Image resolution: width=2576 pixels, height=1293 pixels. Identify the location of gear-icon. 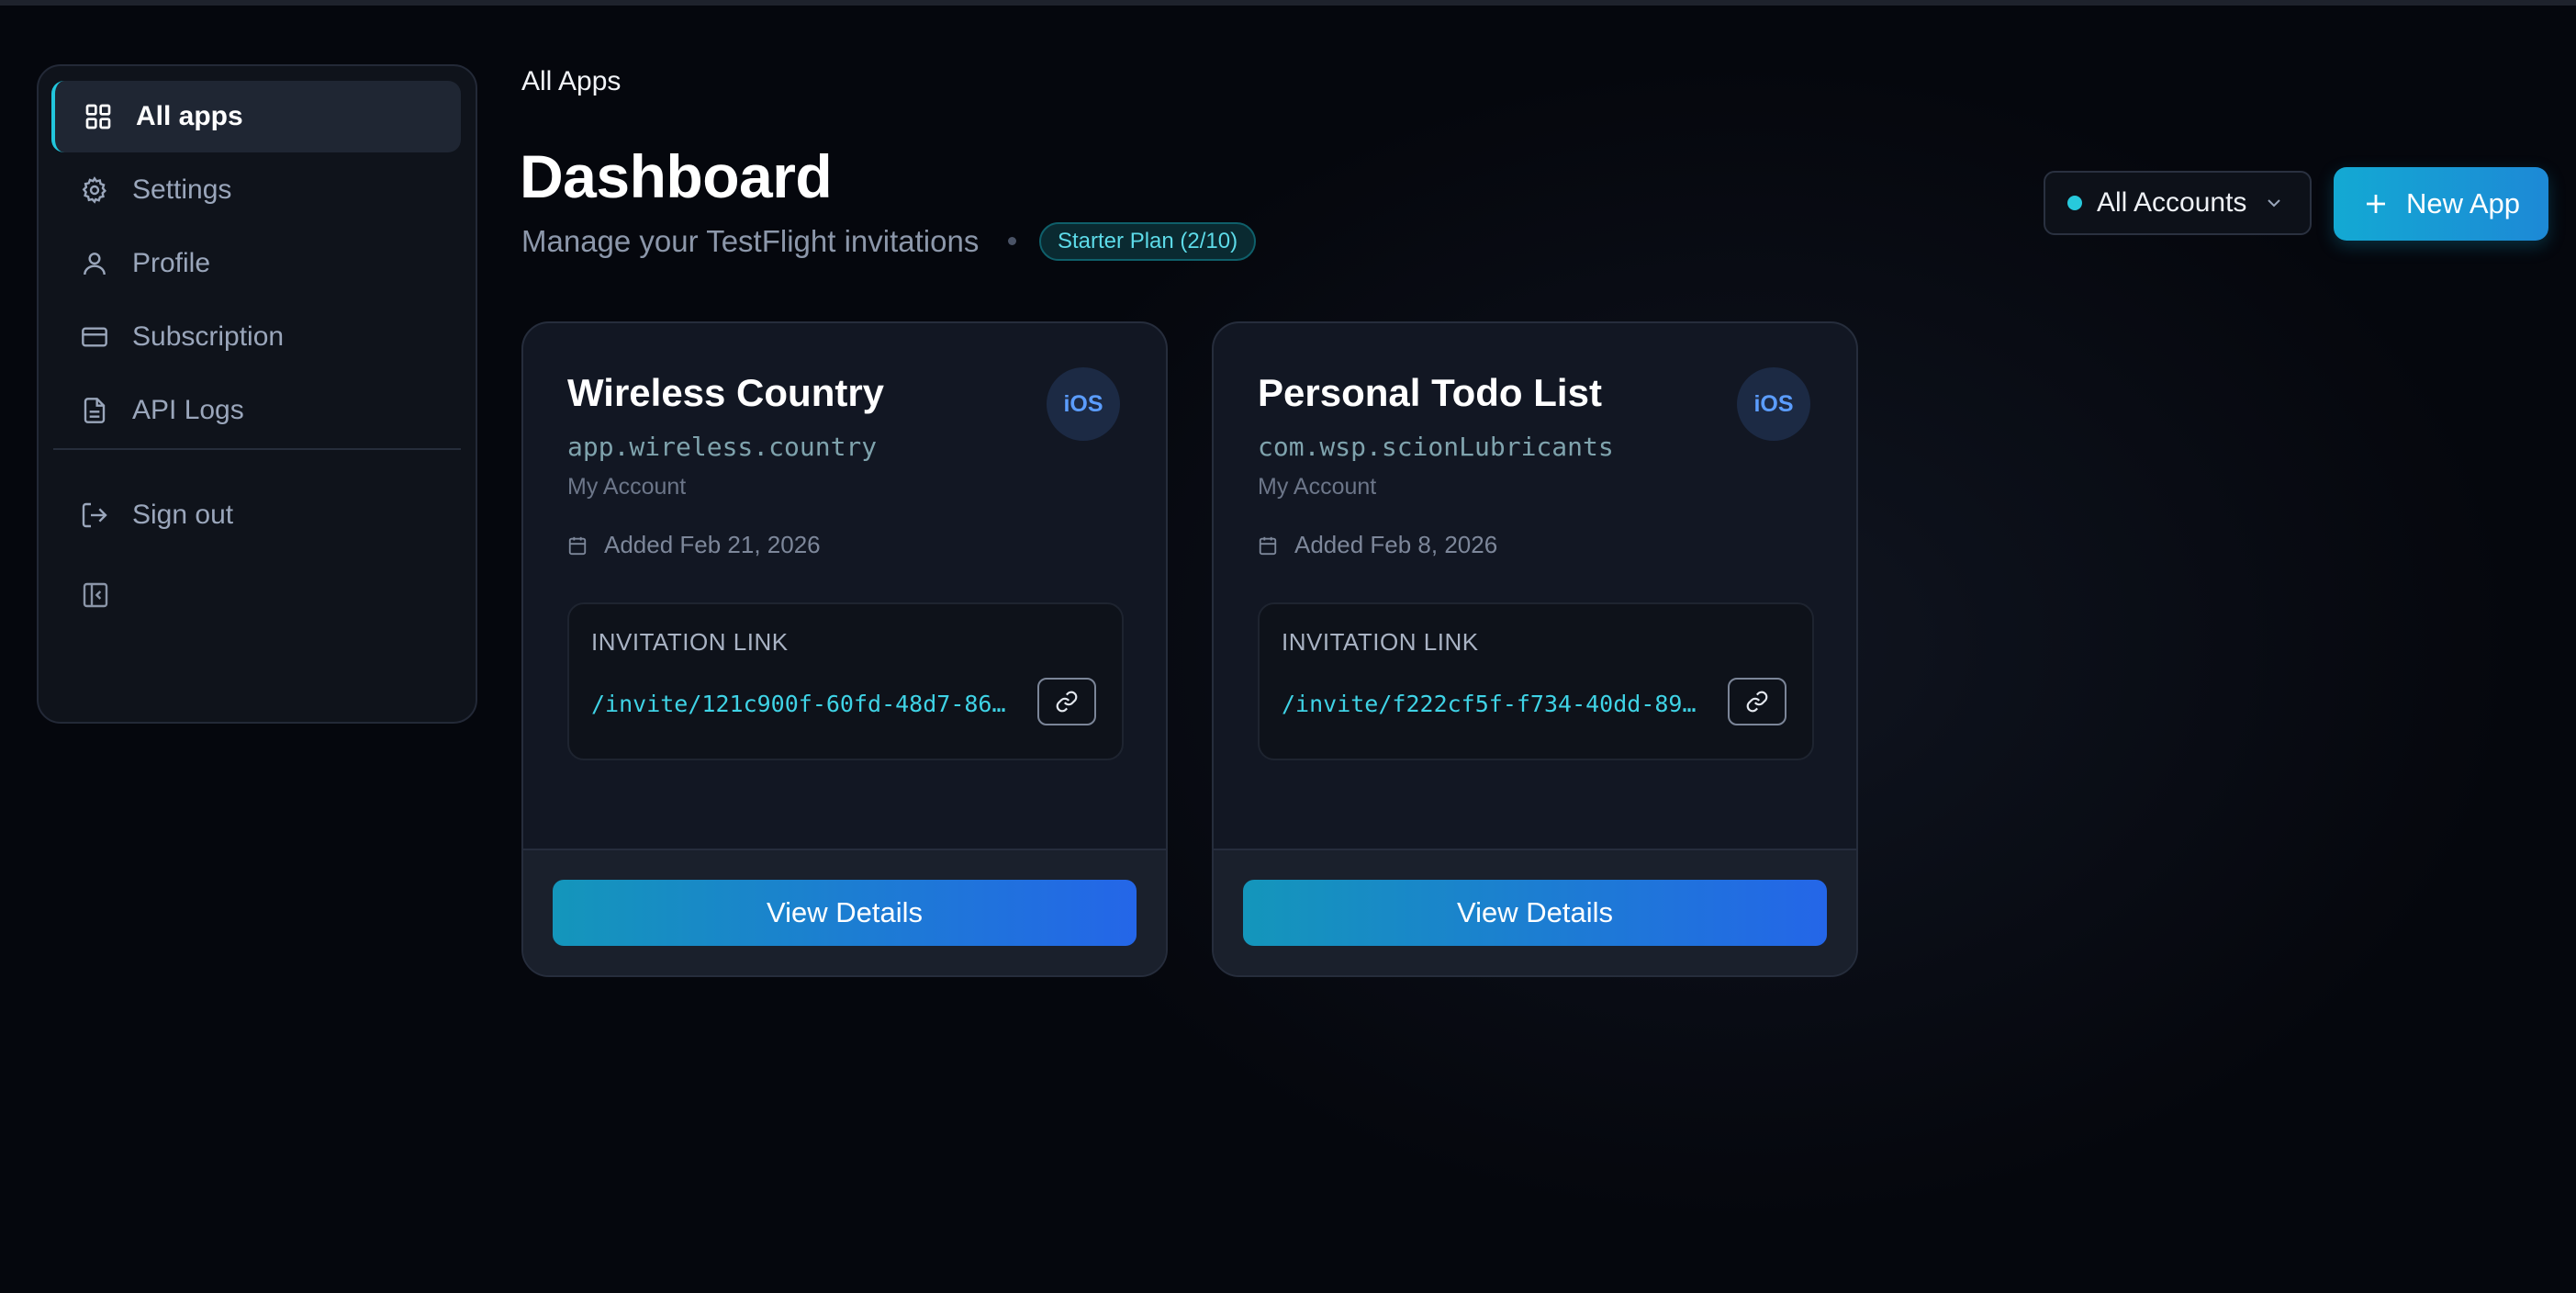
(94, 190).